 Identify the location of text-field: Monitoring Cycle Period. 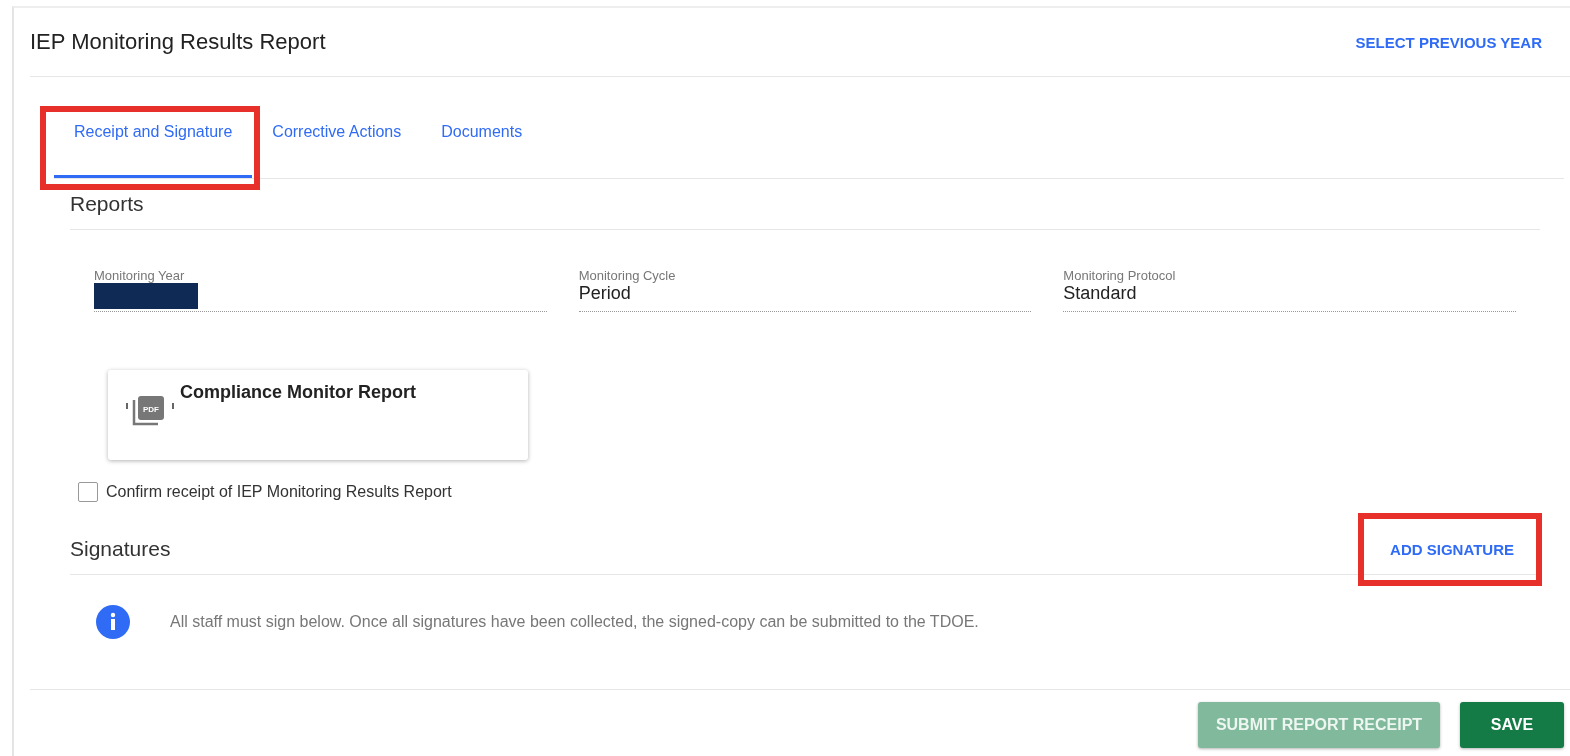
(805, 290).